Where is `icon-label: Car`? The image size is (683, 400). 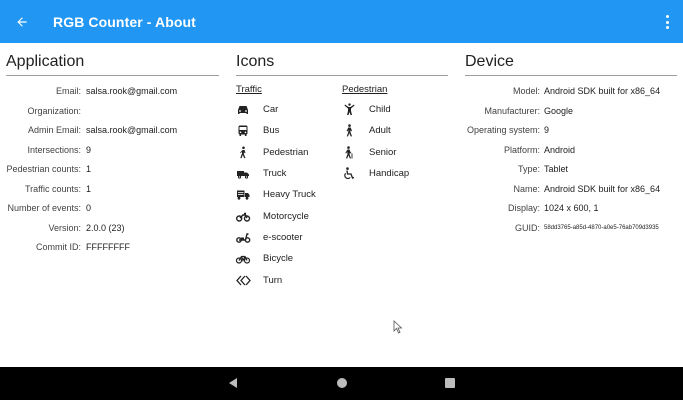 icon-label: Car is located at coordinates (271, 110).